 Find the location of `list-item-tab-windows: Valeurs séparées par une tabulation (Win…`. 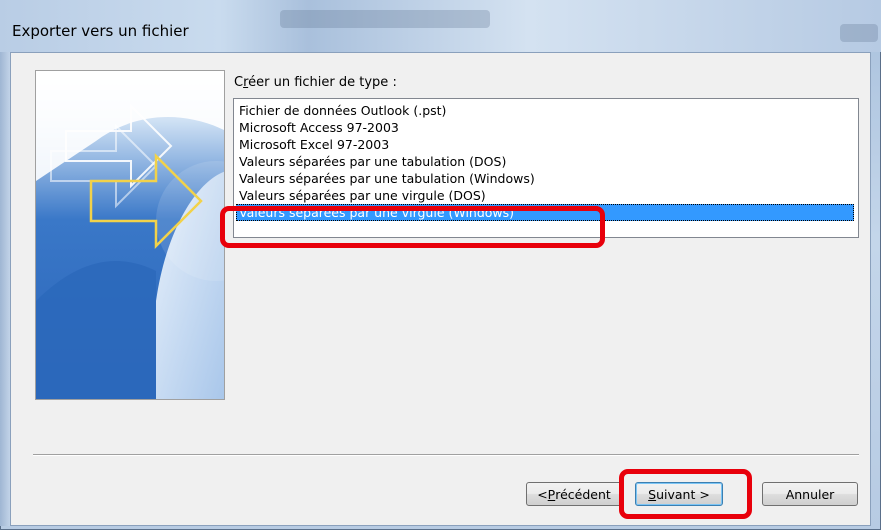

list-item-tab-windows: Valeurs séparées par une tabulation (Win… is located at coordinates (545, 178).